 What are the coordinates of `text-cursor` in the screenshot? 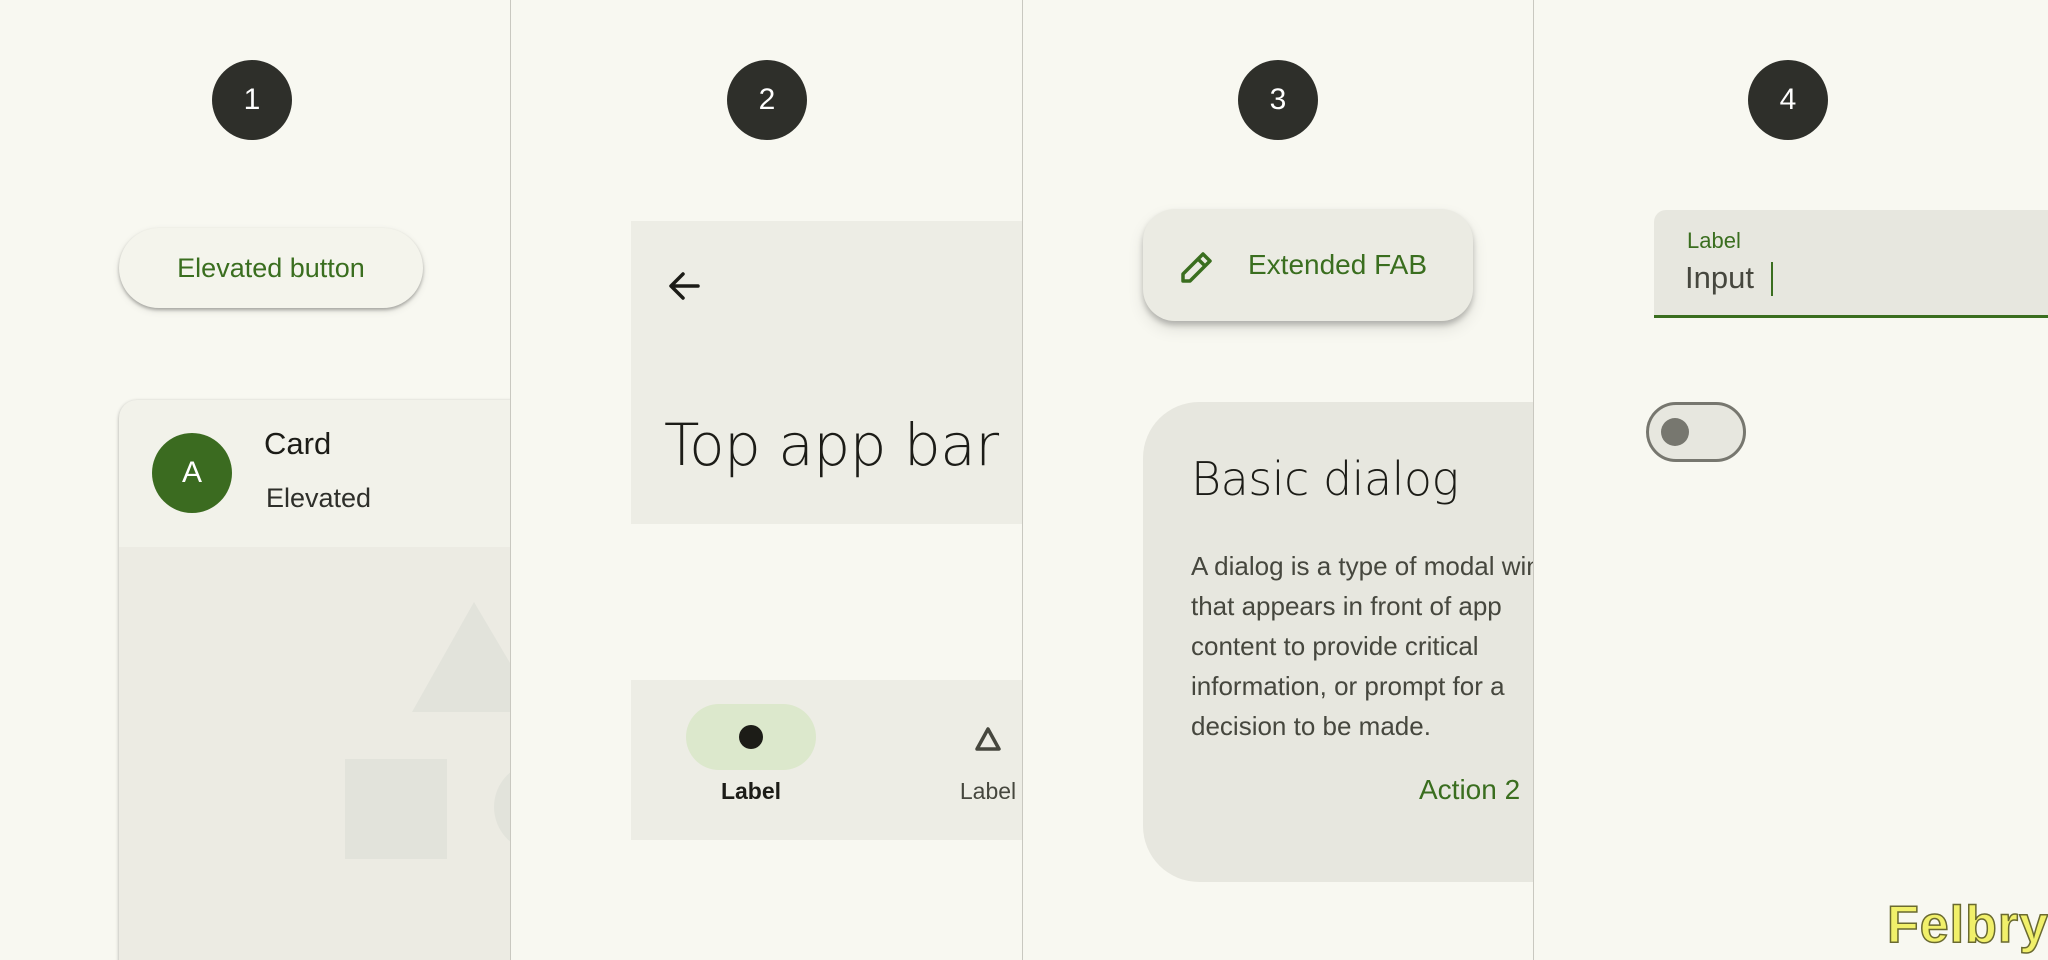 It's located at (1772, 279).